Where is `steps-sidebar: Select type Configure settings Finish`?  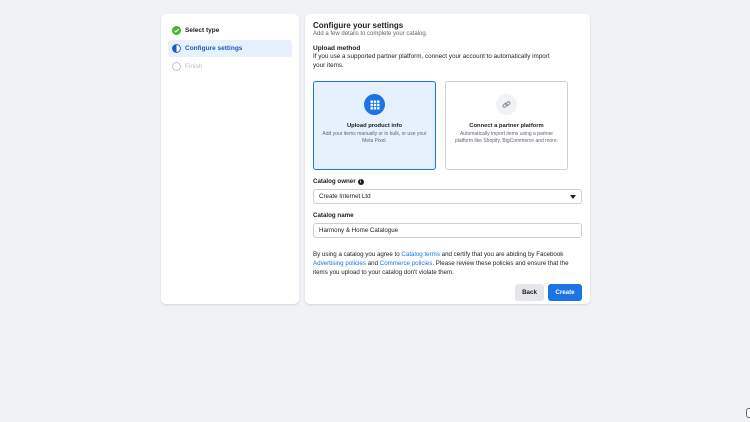
steps-sidebar: Select type Configure settings Finish is located at coordinates (230, 159).